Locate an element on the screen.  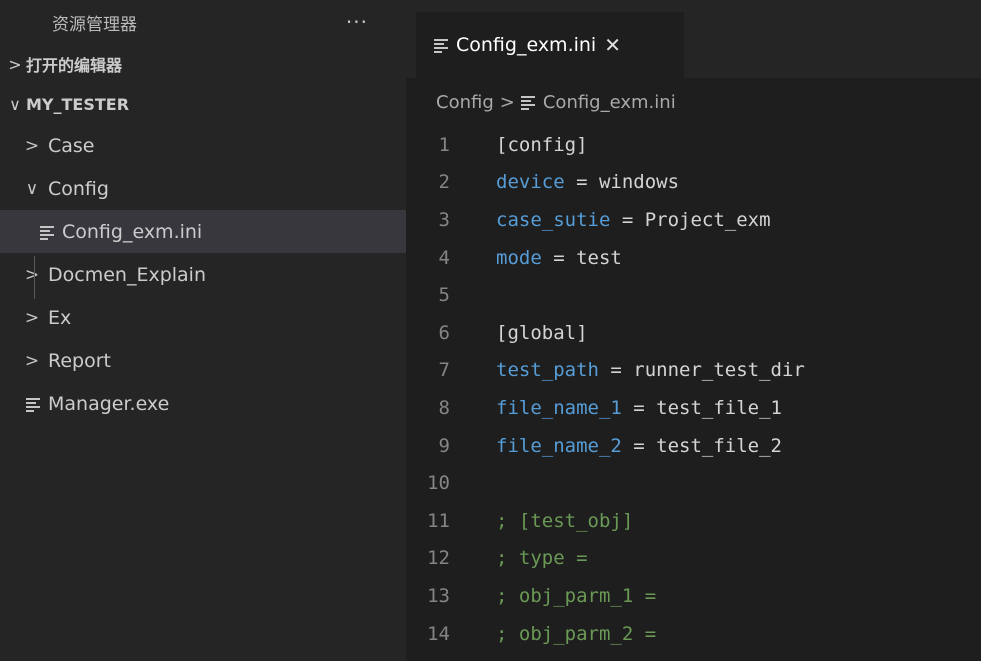
tree-item-label: Config is located at coordinates (78, 188).